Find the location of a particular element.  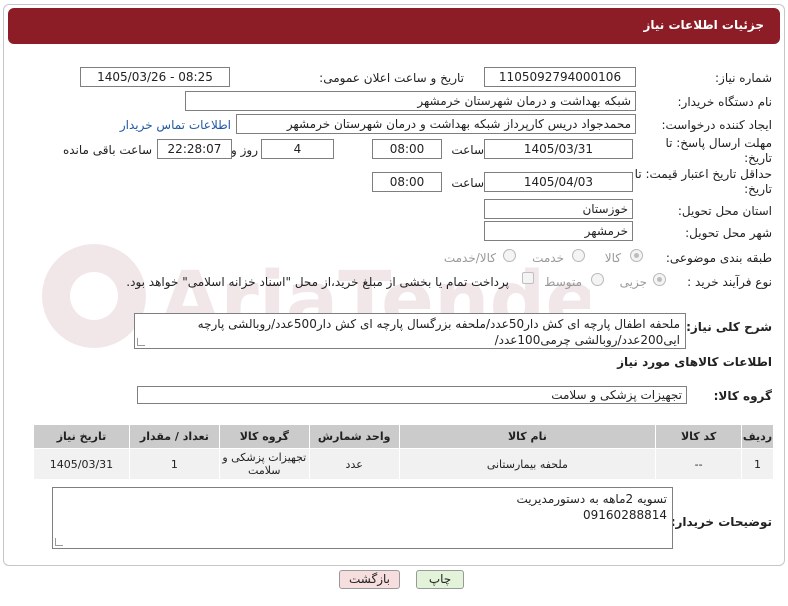

price-time-label: ساعت is located at coordinates (467, 183).